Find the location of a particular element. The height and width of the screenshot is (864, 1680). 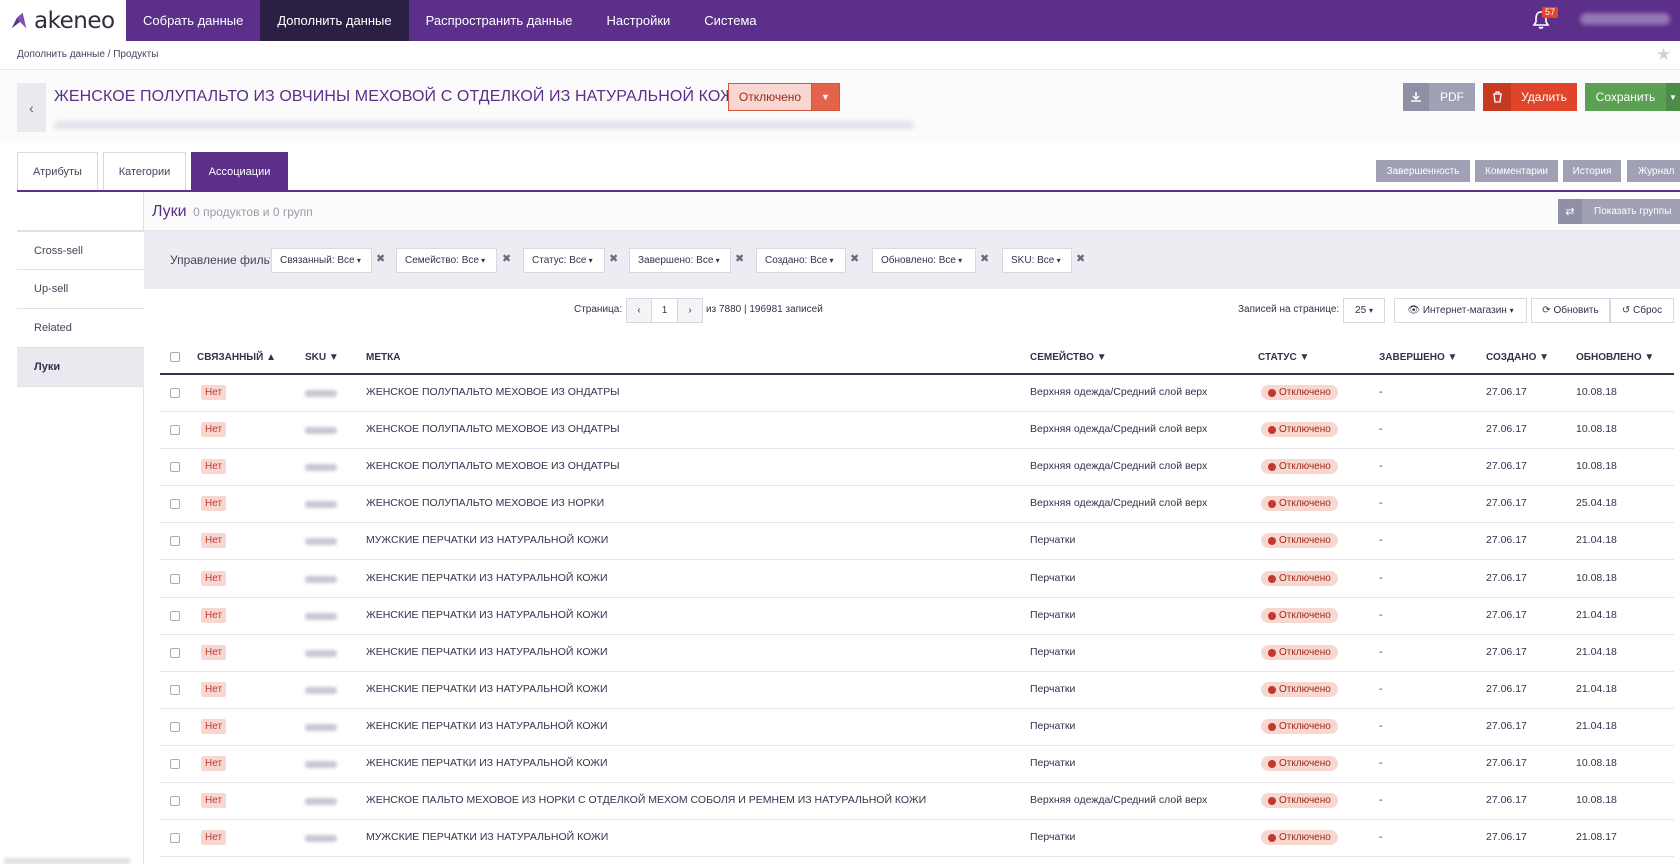

log-button: Журнал is located at coordinates (1653, 171).